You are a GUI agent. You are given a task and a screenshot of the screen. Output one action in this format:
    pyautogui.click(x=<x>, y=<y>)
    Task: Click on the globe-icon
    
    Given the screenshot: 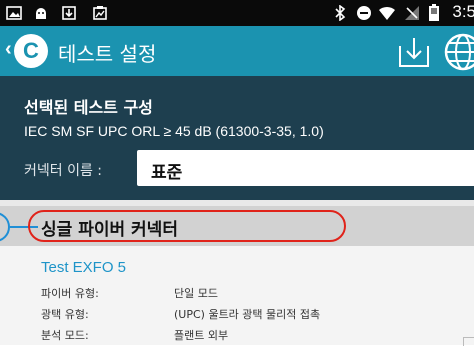 What is the action you would take?
    pyautogui.click(x=459, y=52)
    